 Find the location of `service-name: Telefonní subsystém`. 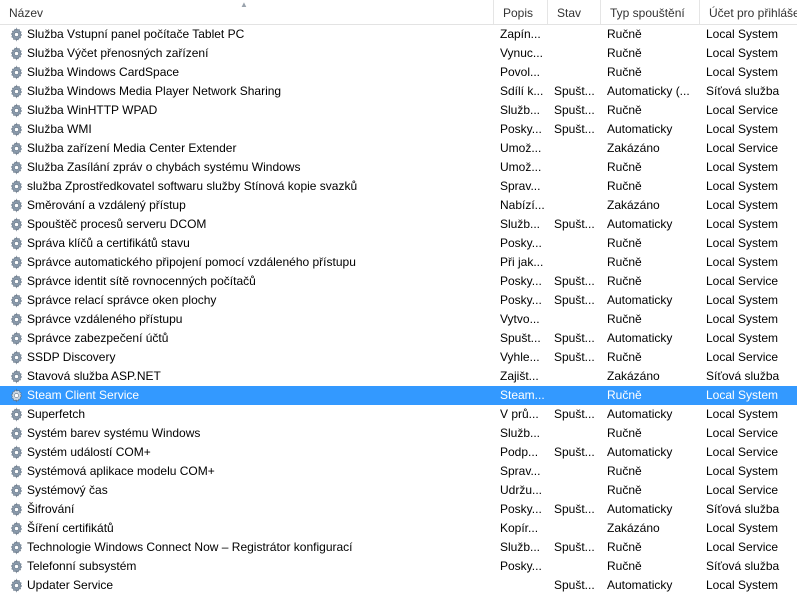

service-name: Telefonní subsystém is located at coordinates (82, 566).